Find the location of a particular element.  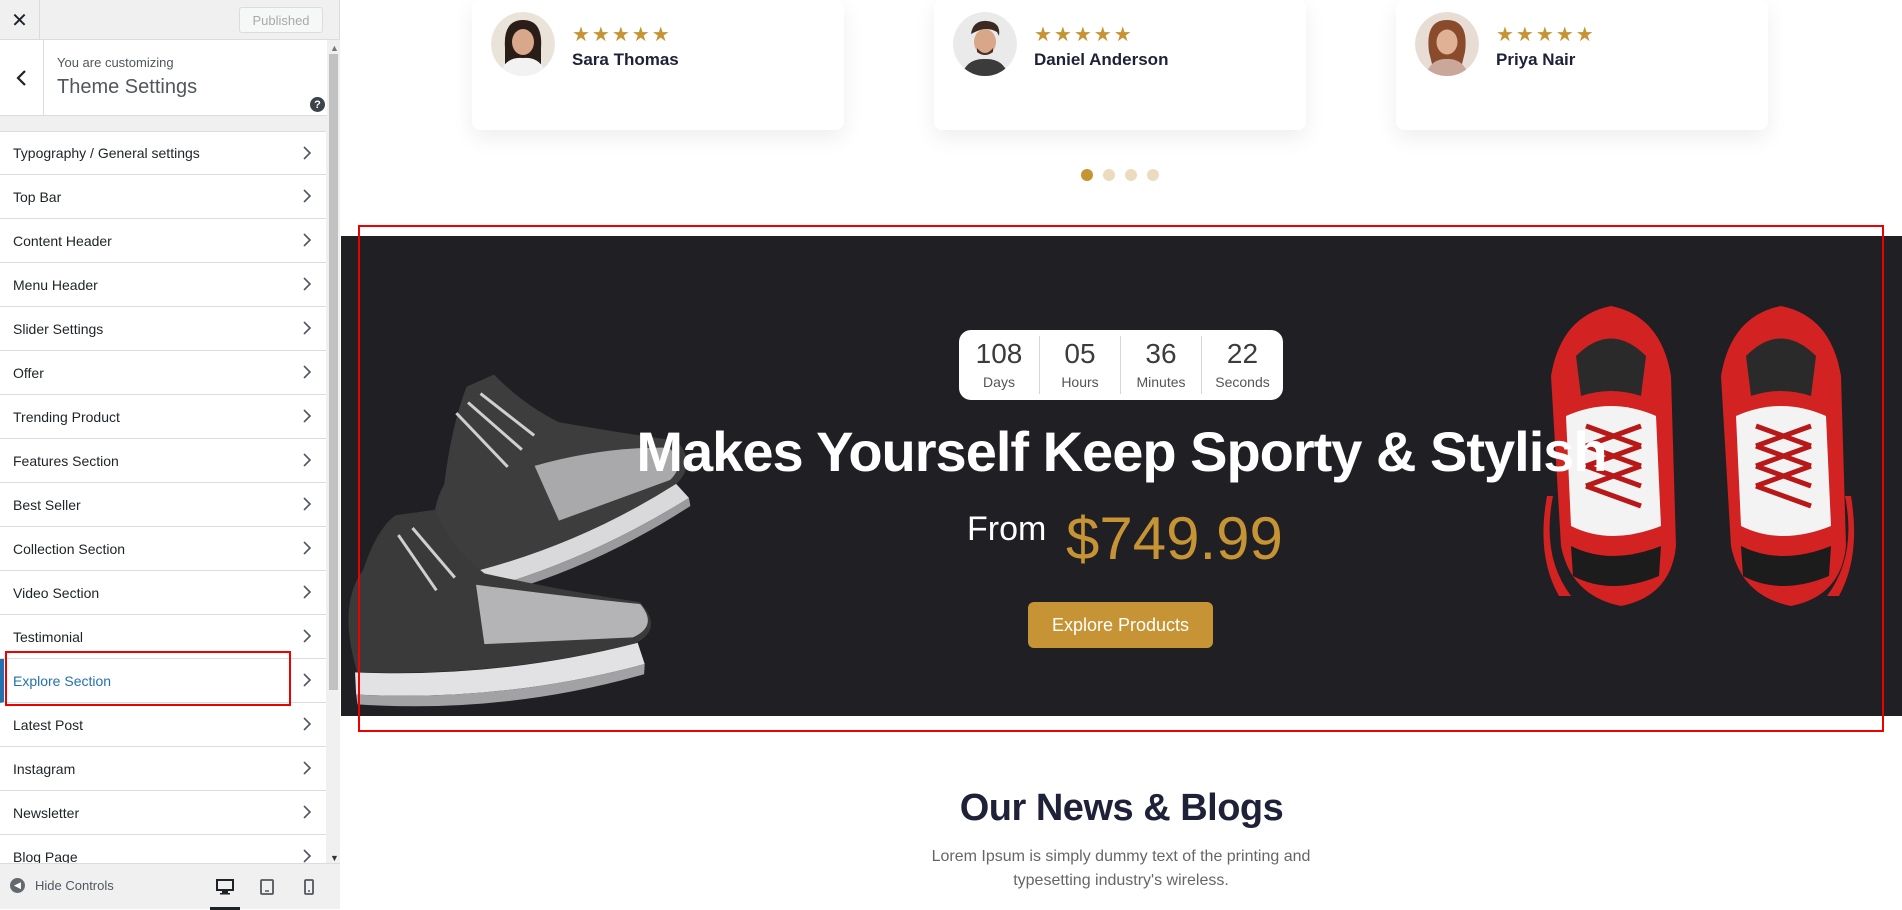

menu-item: Slider Settings is located at coordinates (163, 329).